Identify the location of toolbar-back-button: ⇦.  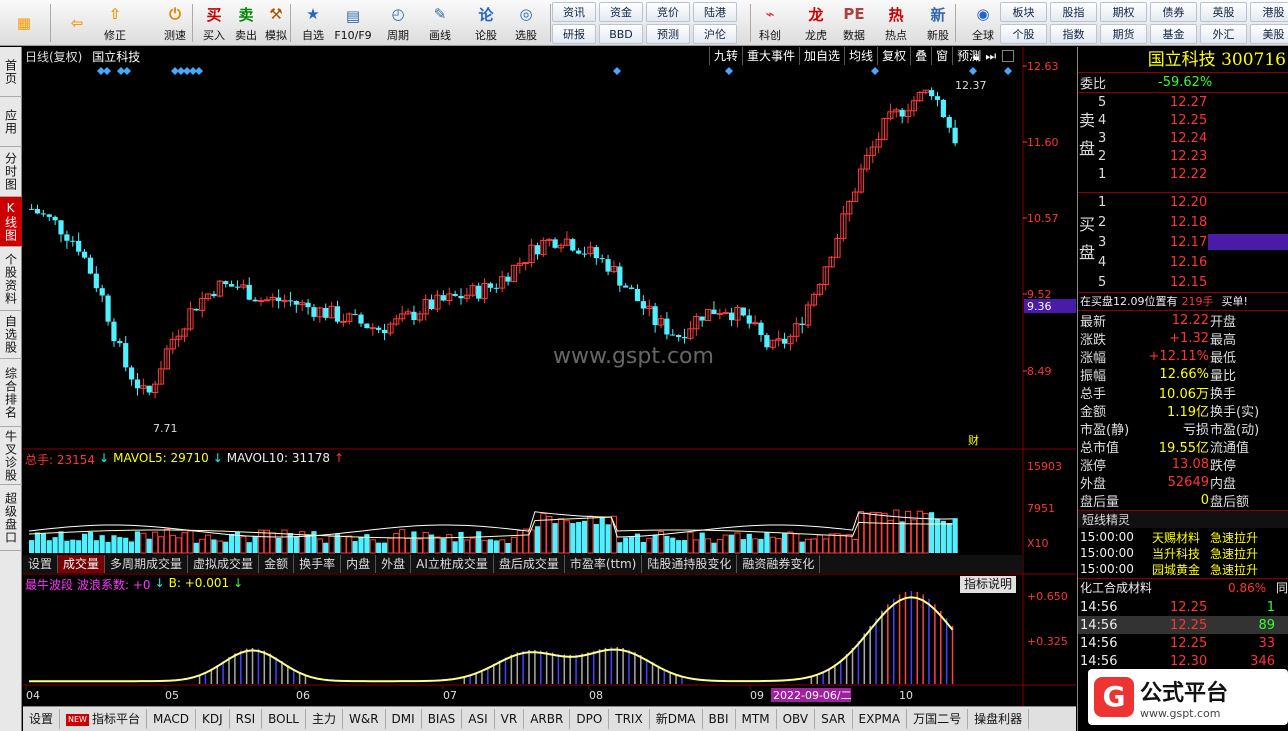
(77, 22).